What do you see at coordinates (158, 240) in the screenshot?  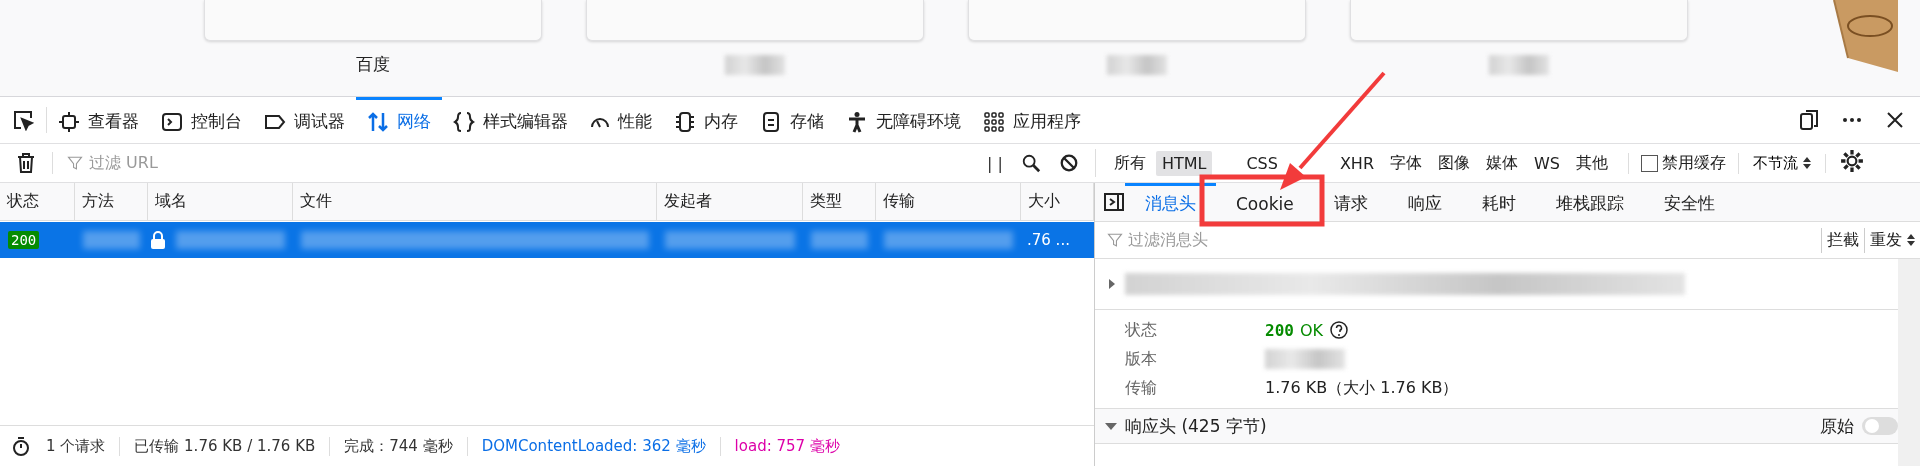 I see `lock-icon` at bounding box center [158, 240].